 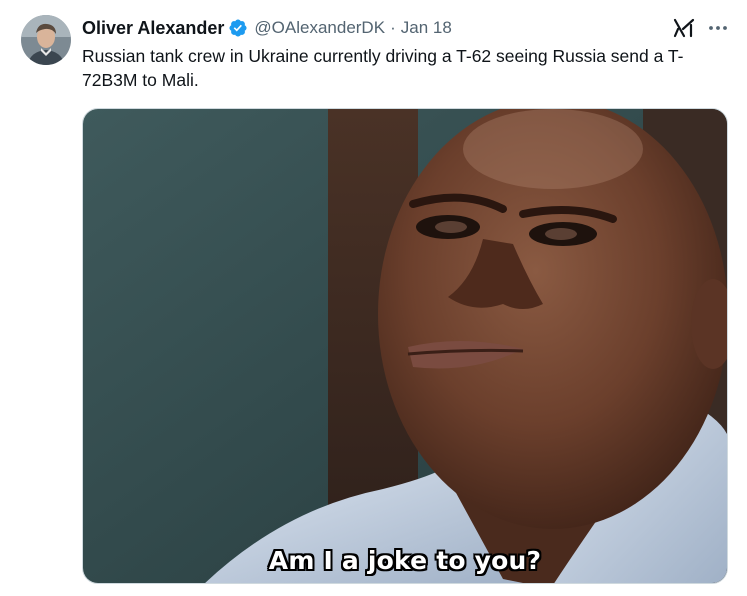 I want to click on more-options-icon, so click(x=718, y=28).